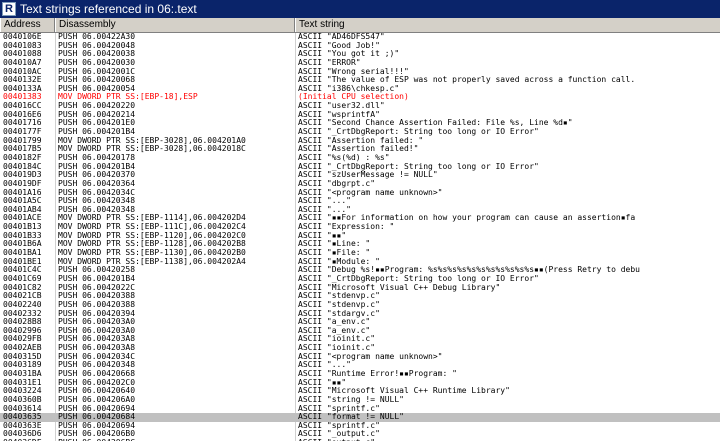  What do you see at coordinates (97, 339) in the screenshot?
I see `disassembly-cell: PUSH 06.004203A8` at bounding box center [97, 339].